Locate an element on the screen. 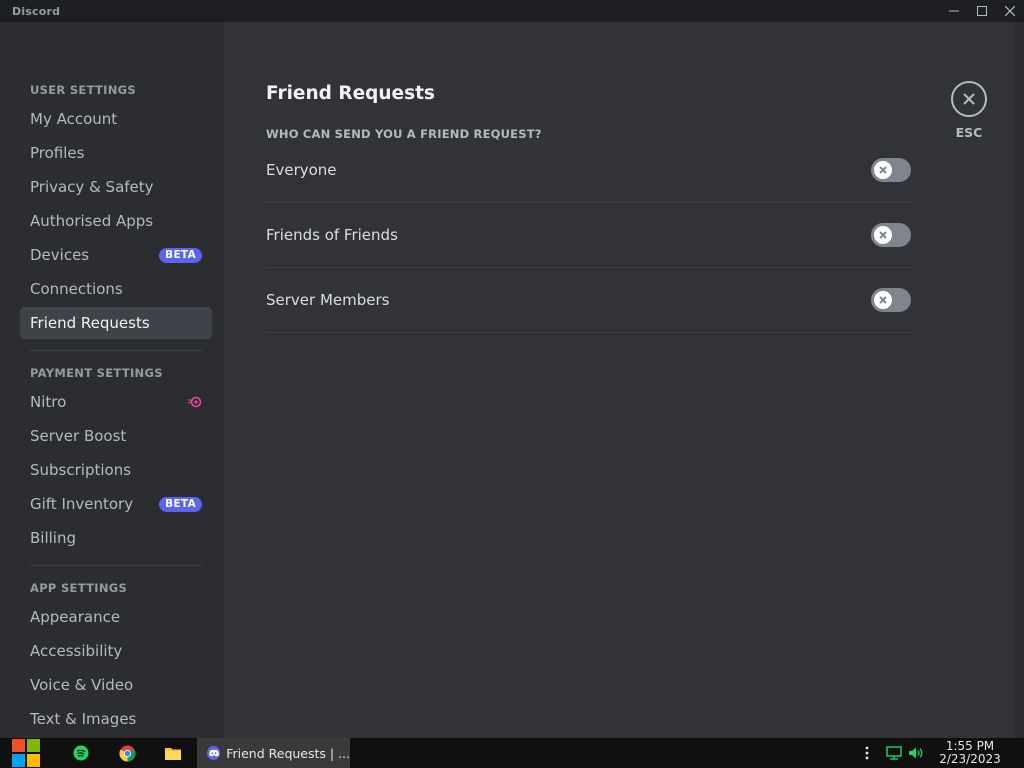  start-button is located at coordinates (26, 753).